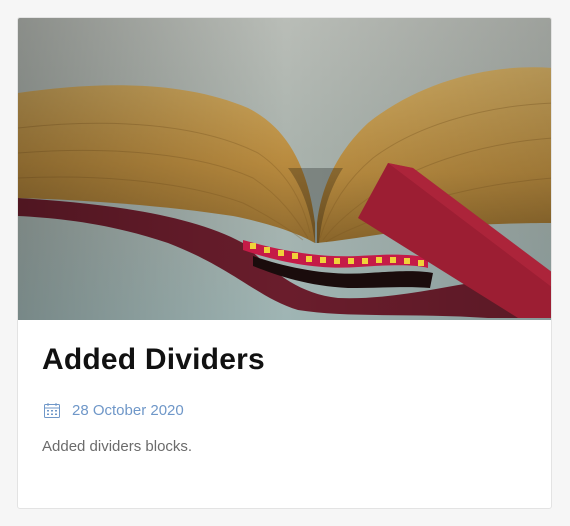 The height and width of the screenshot is (526, 570). Describe the element at coordinates (153, 360) in the screenshot. I see `post-title: Added Dividers` at that location.